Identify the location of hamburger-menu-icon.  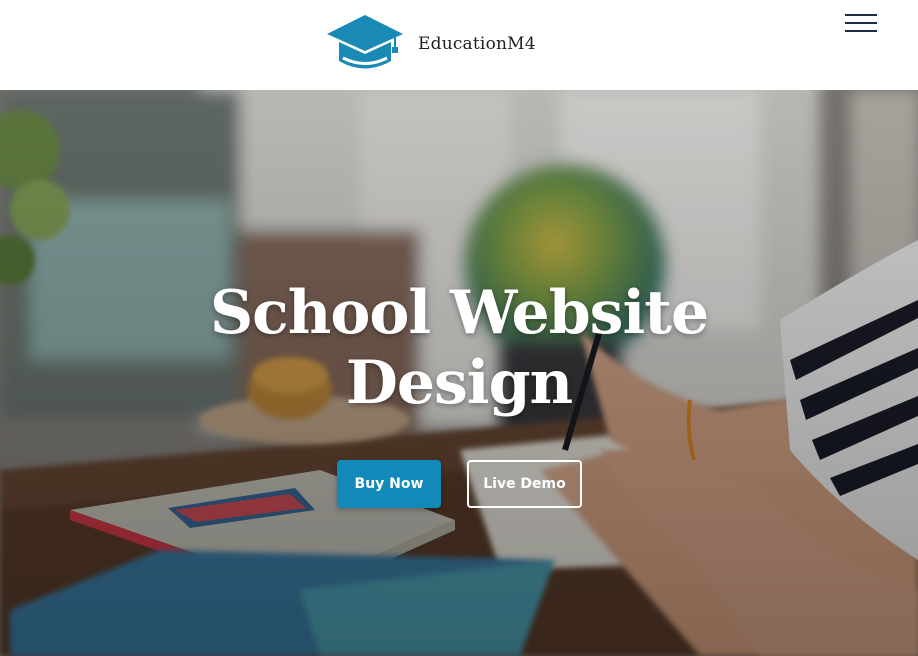
(861, 24).